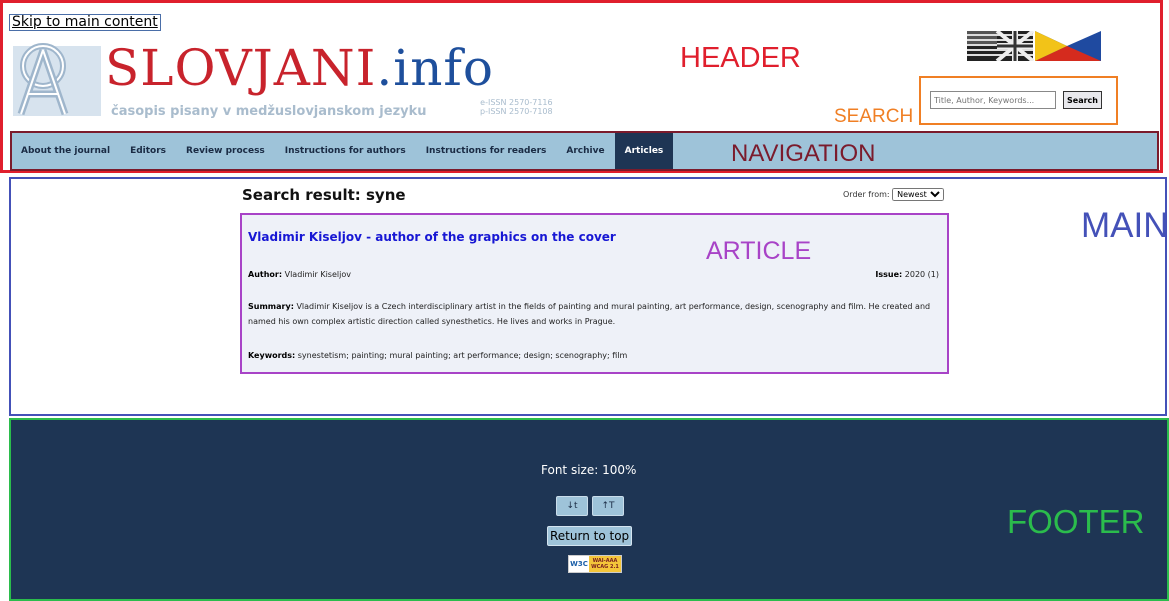 The width and height of the screenshot is (1169, 601). I want to click on w3c-logo: W3C, so click(579, 564).